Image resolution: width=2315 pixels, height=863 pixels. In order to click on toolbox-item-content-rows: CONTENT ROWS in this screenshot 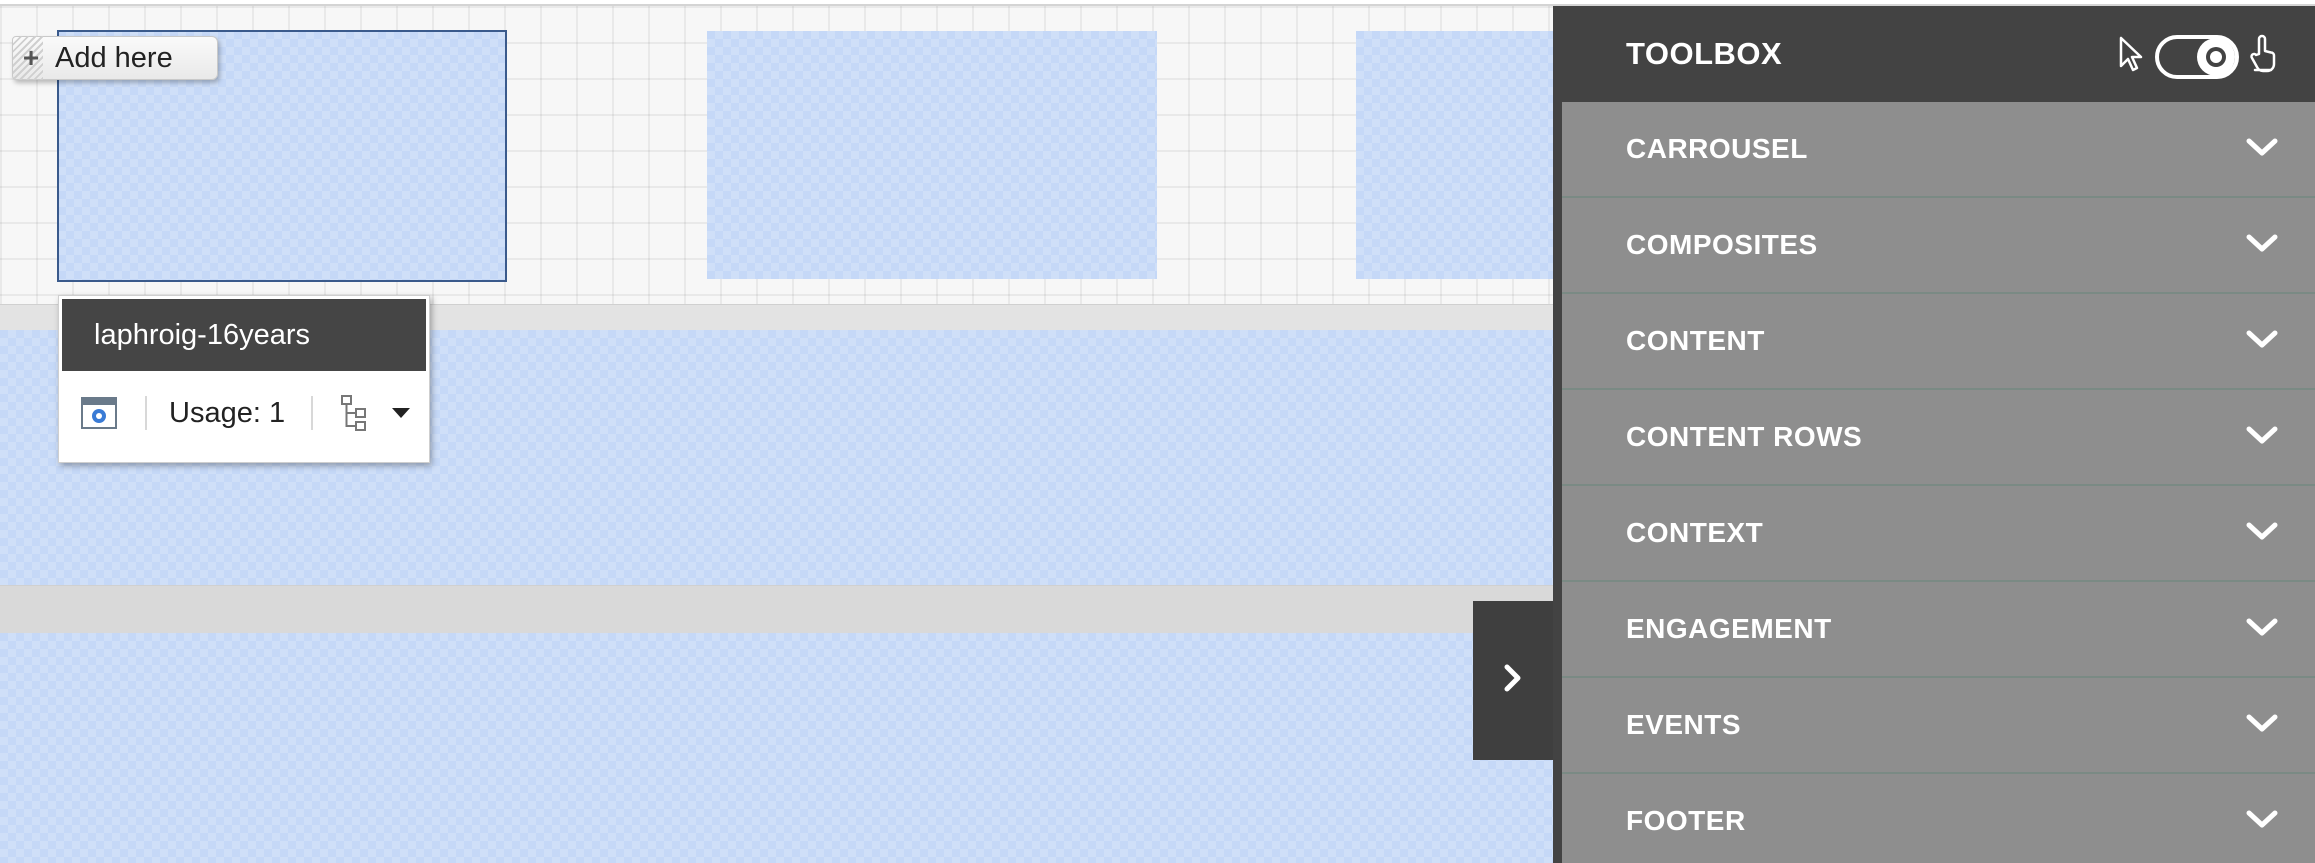, I will do `click(1938, 438)`.